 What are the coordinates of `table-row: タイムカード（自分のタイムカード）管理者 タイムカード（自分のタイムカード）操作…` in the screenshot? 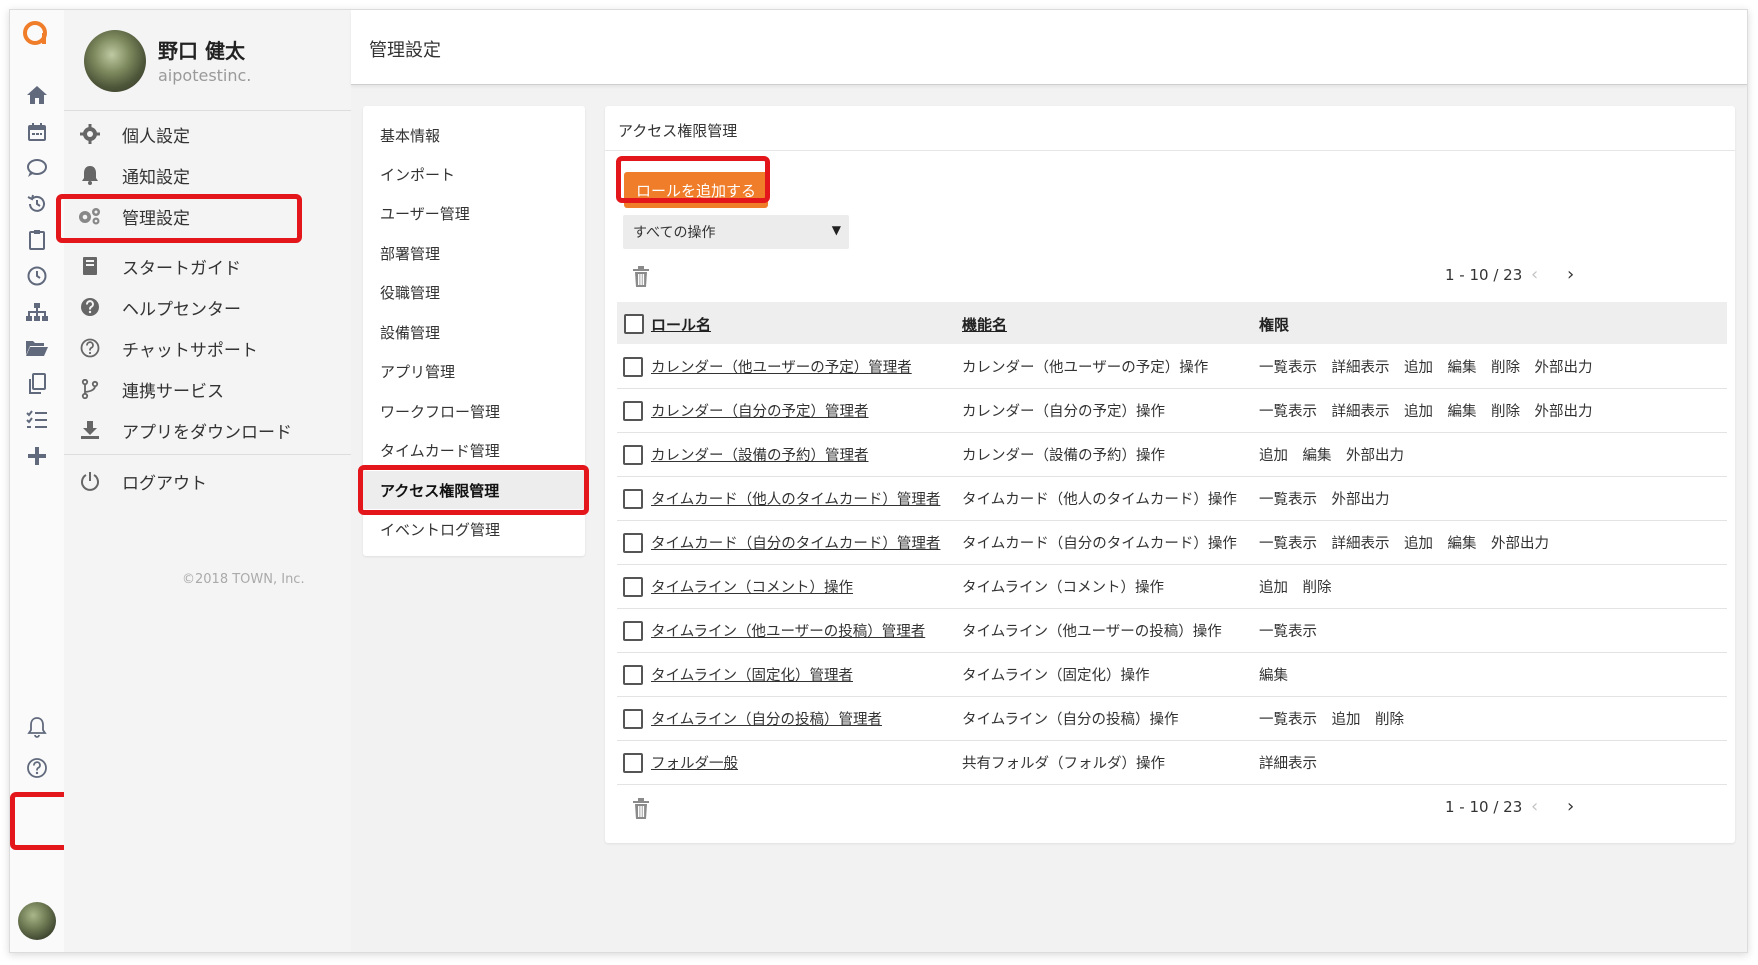 It's located at (1172, 542).